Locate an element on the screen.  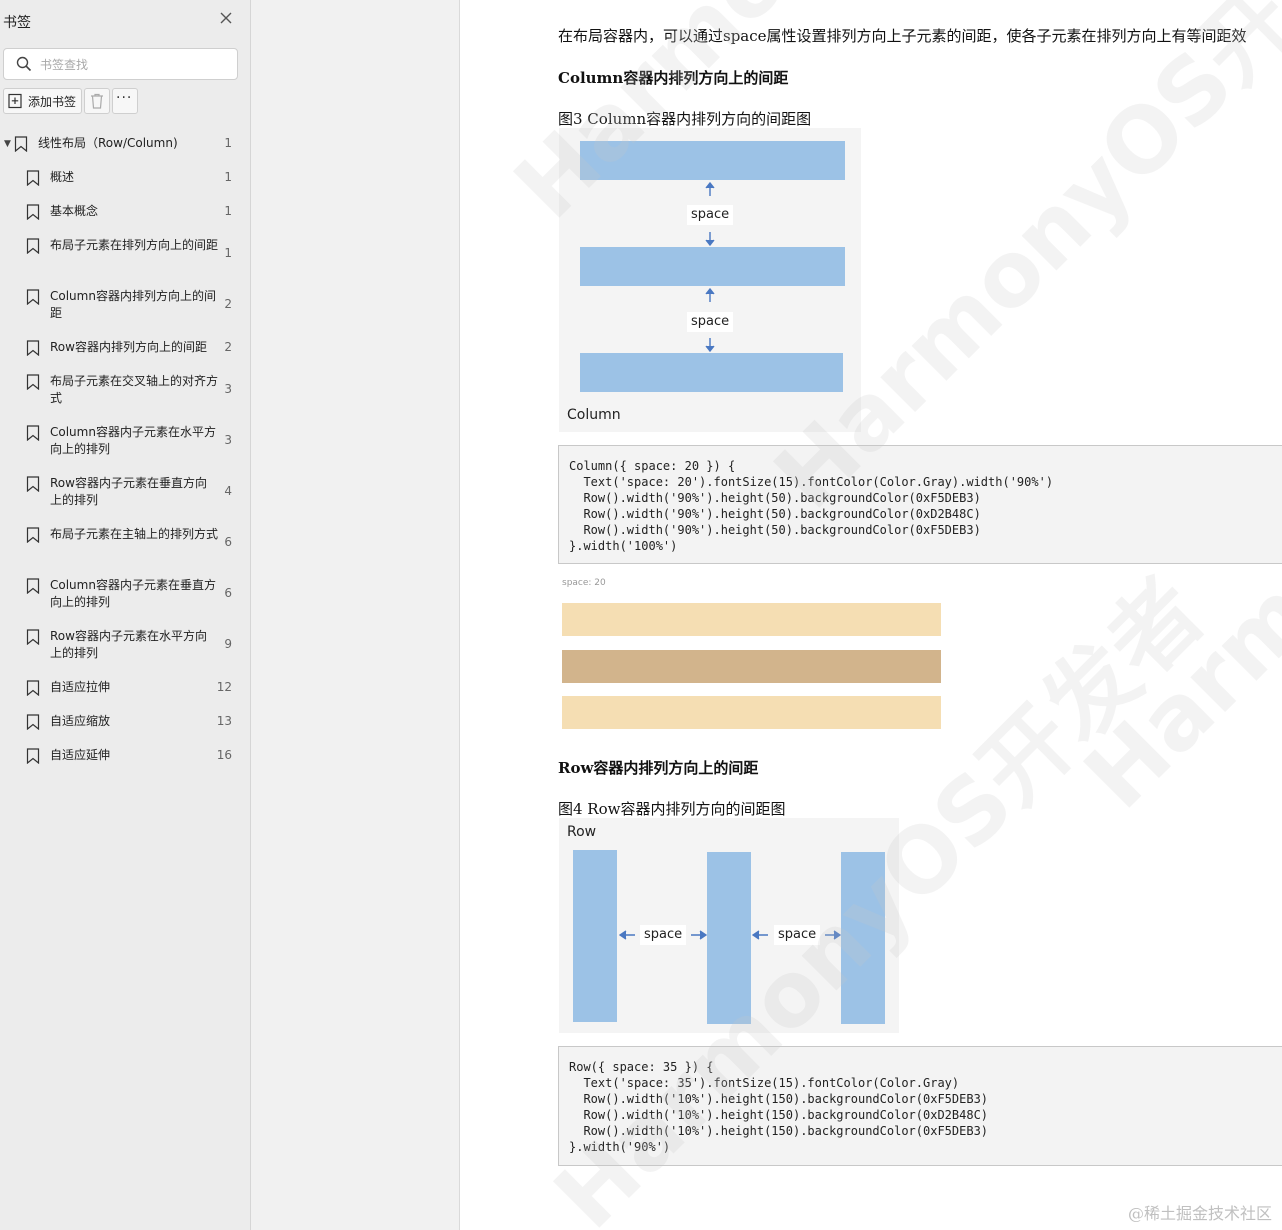
add-bookmark-button: 添加书签 is located at coordinates (42, 101).